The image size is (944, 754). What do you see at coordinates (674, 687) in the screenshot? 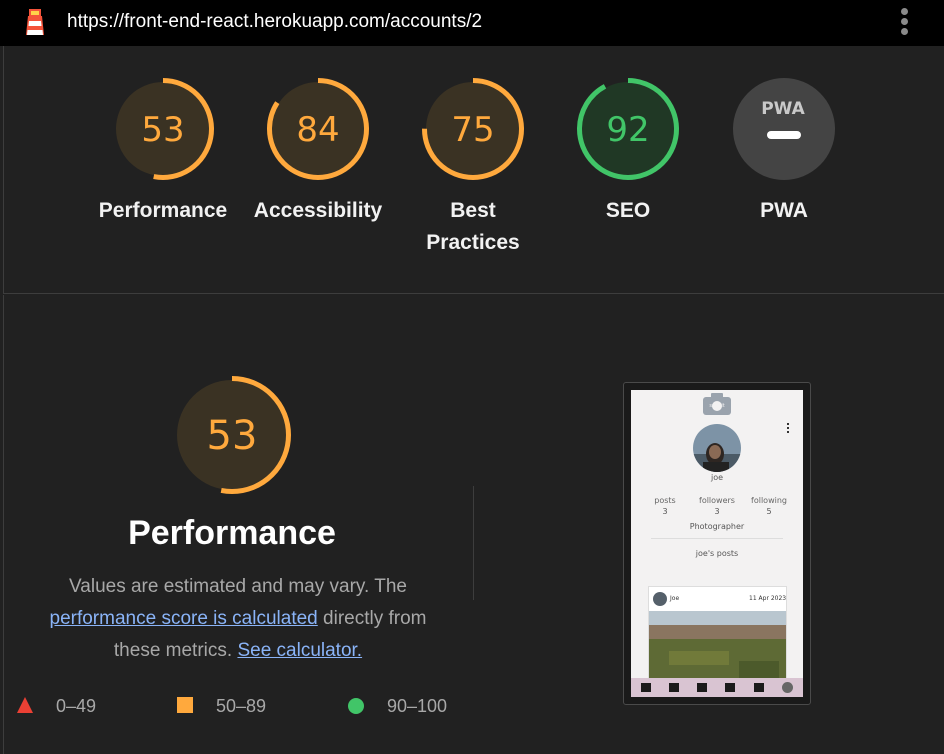
I see `mail-icon` at bounding box center [674, 687].